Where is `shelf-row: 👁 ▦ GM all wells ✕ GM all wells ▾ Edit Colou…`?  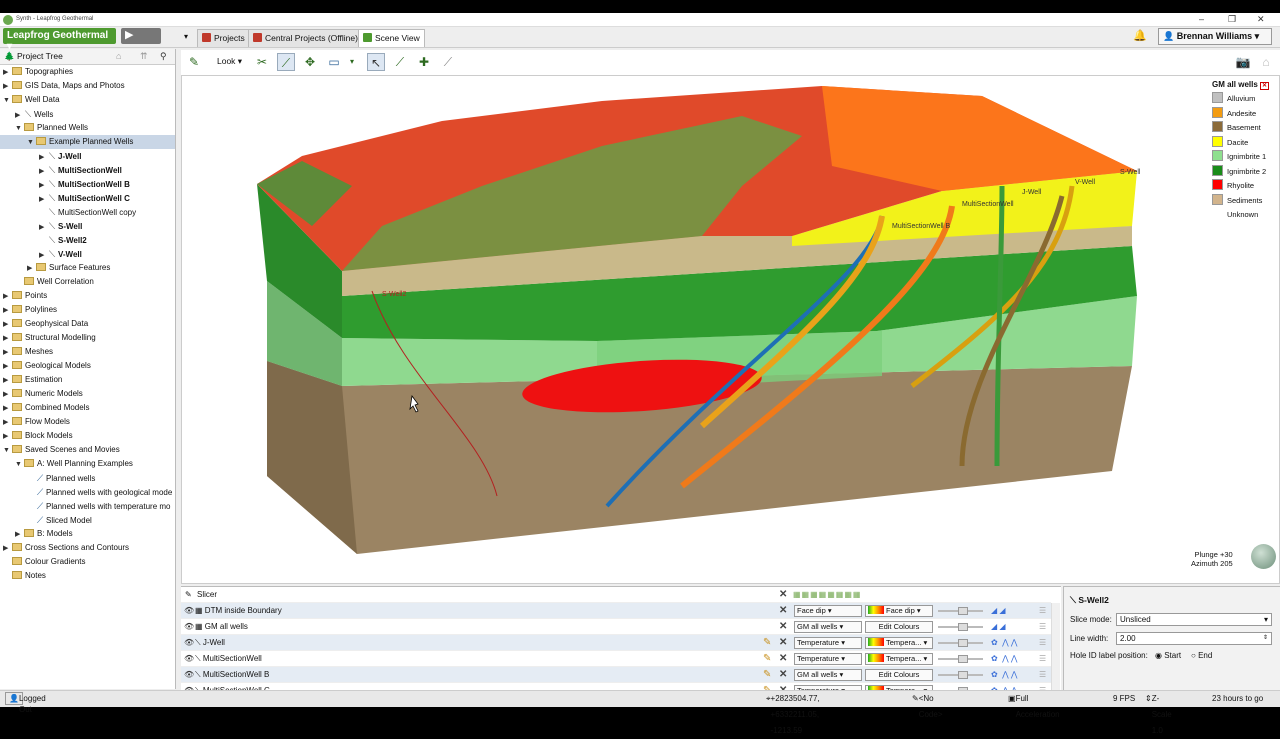
shelf-row: 👁 ▦ GM all wells ✕ GM all wells ▾ Edit Colou… is located at coordinates (616, 627).